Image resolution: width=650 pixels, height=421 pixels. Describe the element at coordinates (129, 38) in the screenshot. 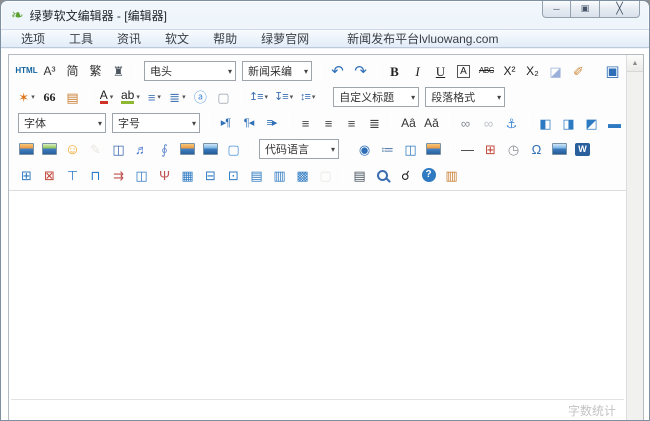

I see `menu-item-news: 资讯` at that location.